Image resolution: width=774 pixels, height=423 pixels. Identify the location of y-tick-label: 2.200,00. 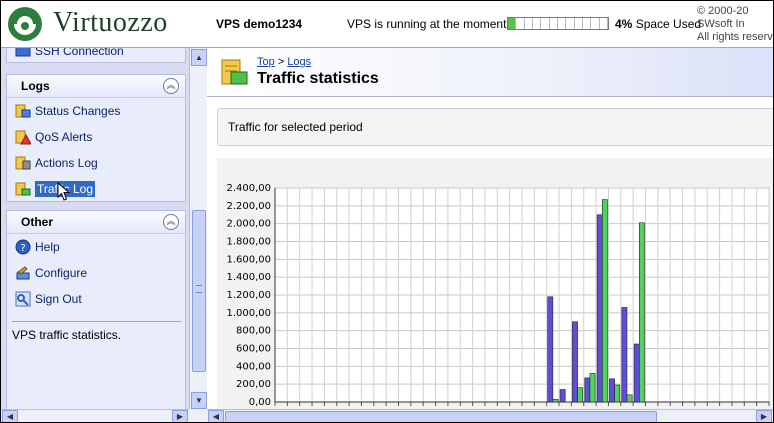
(248, 206).